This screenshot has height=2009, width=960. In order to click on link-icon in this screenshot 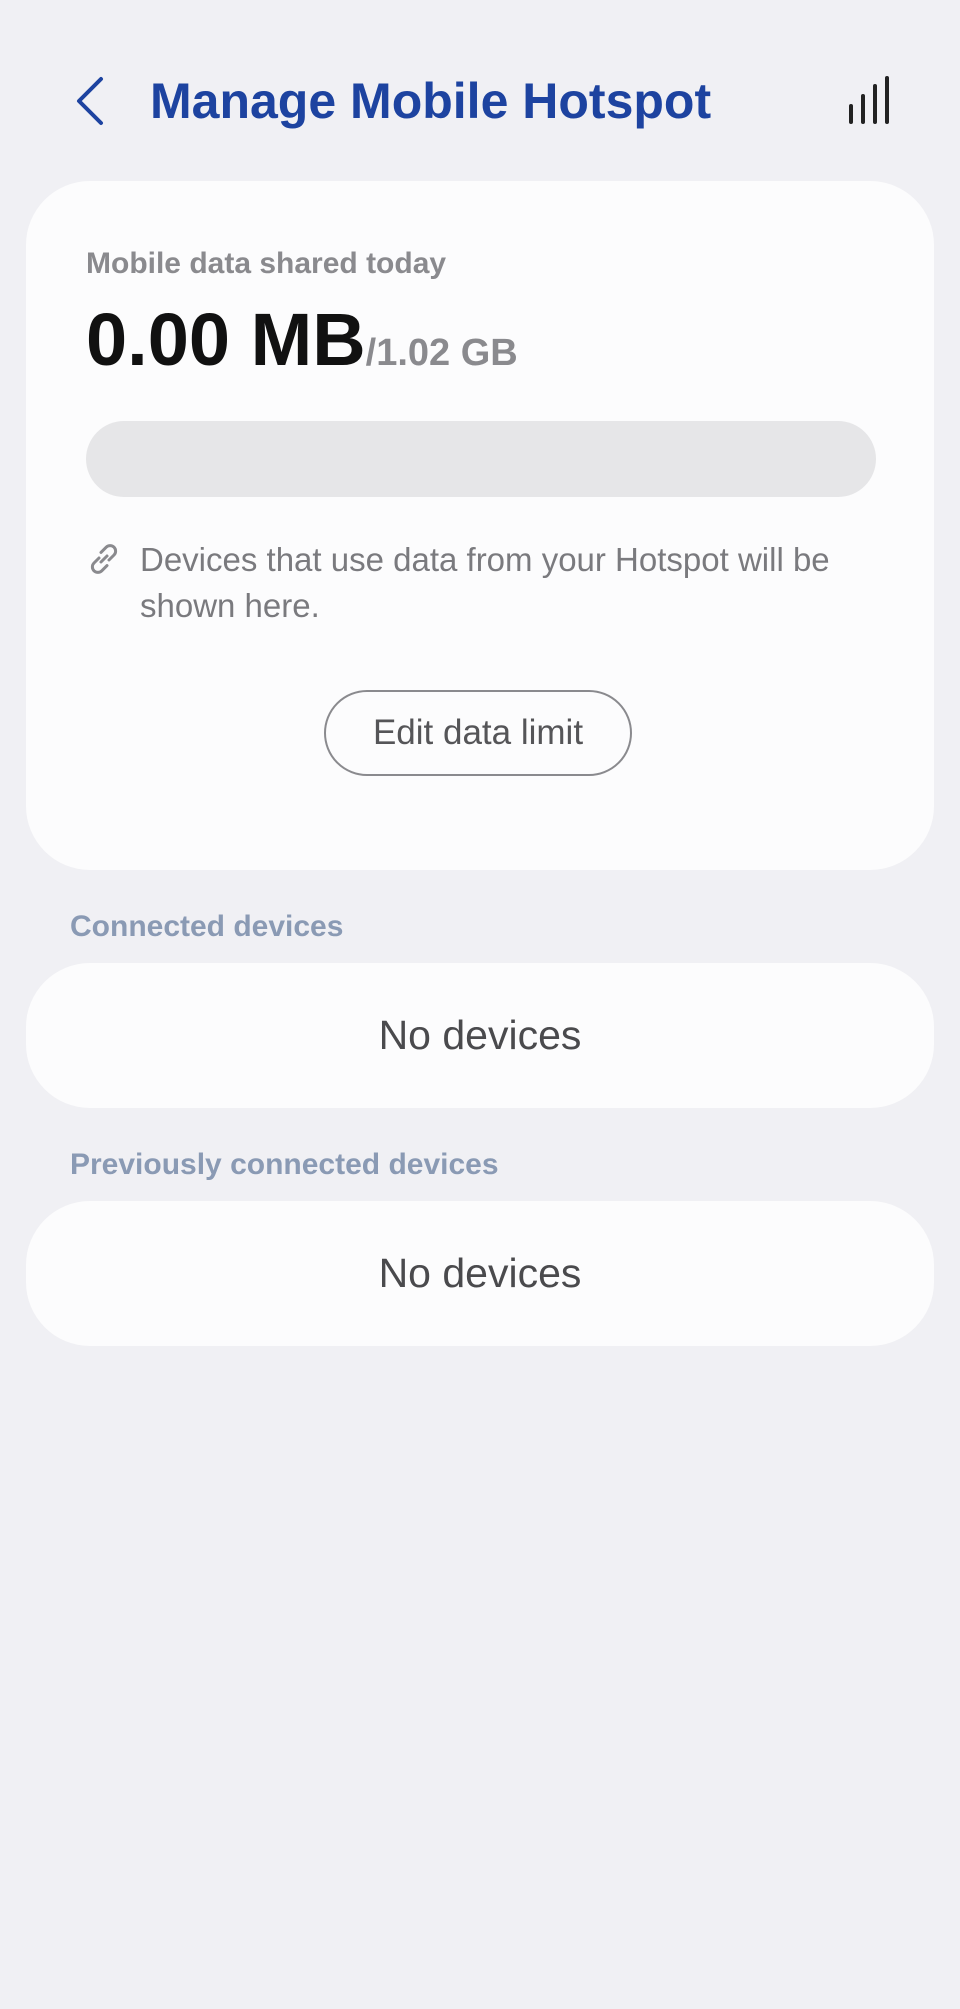, I will do `click(104, 559)`.